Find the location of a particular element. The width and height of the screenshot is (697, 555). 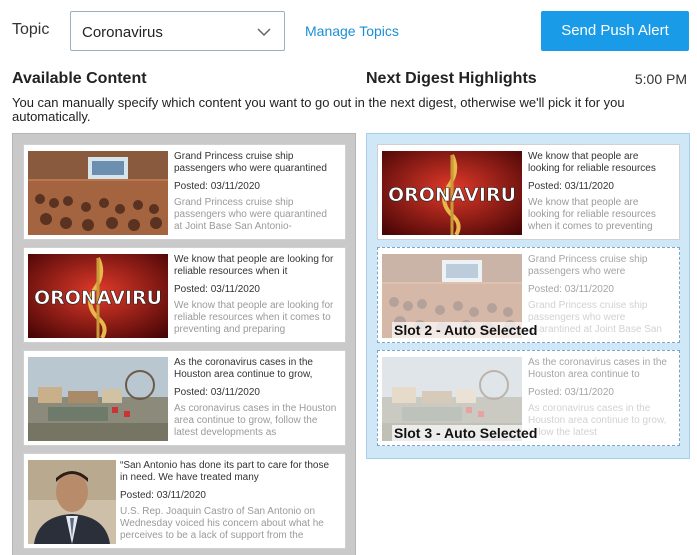

carnival-aerial-photo is located at coordinates (98, 399).